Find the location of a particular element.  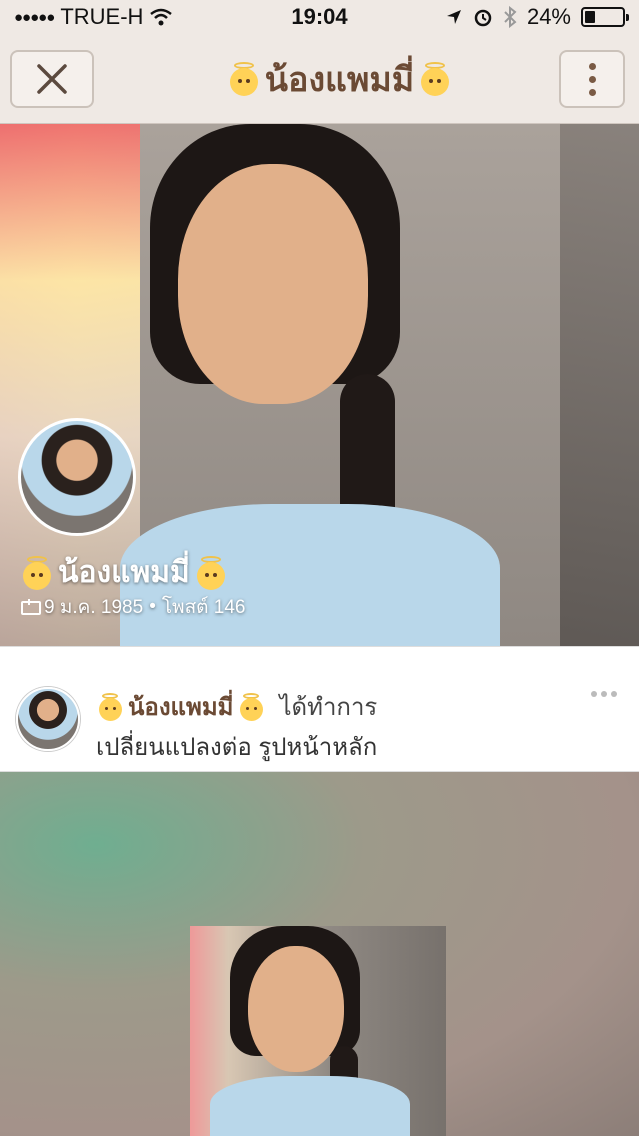

status-bar: ●●●●● TRUE-H 19:04 24% is located at coordinates (319, 17).